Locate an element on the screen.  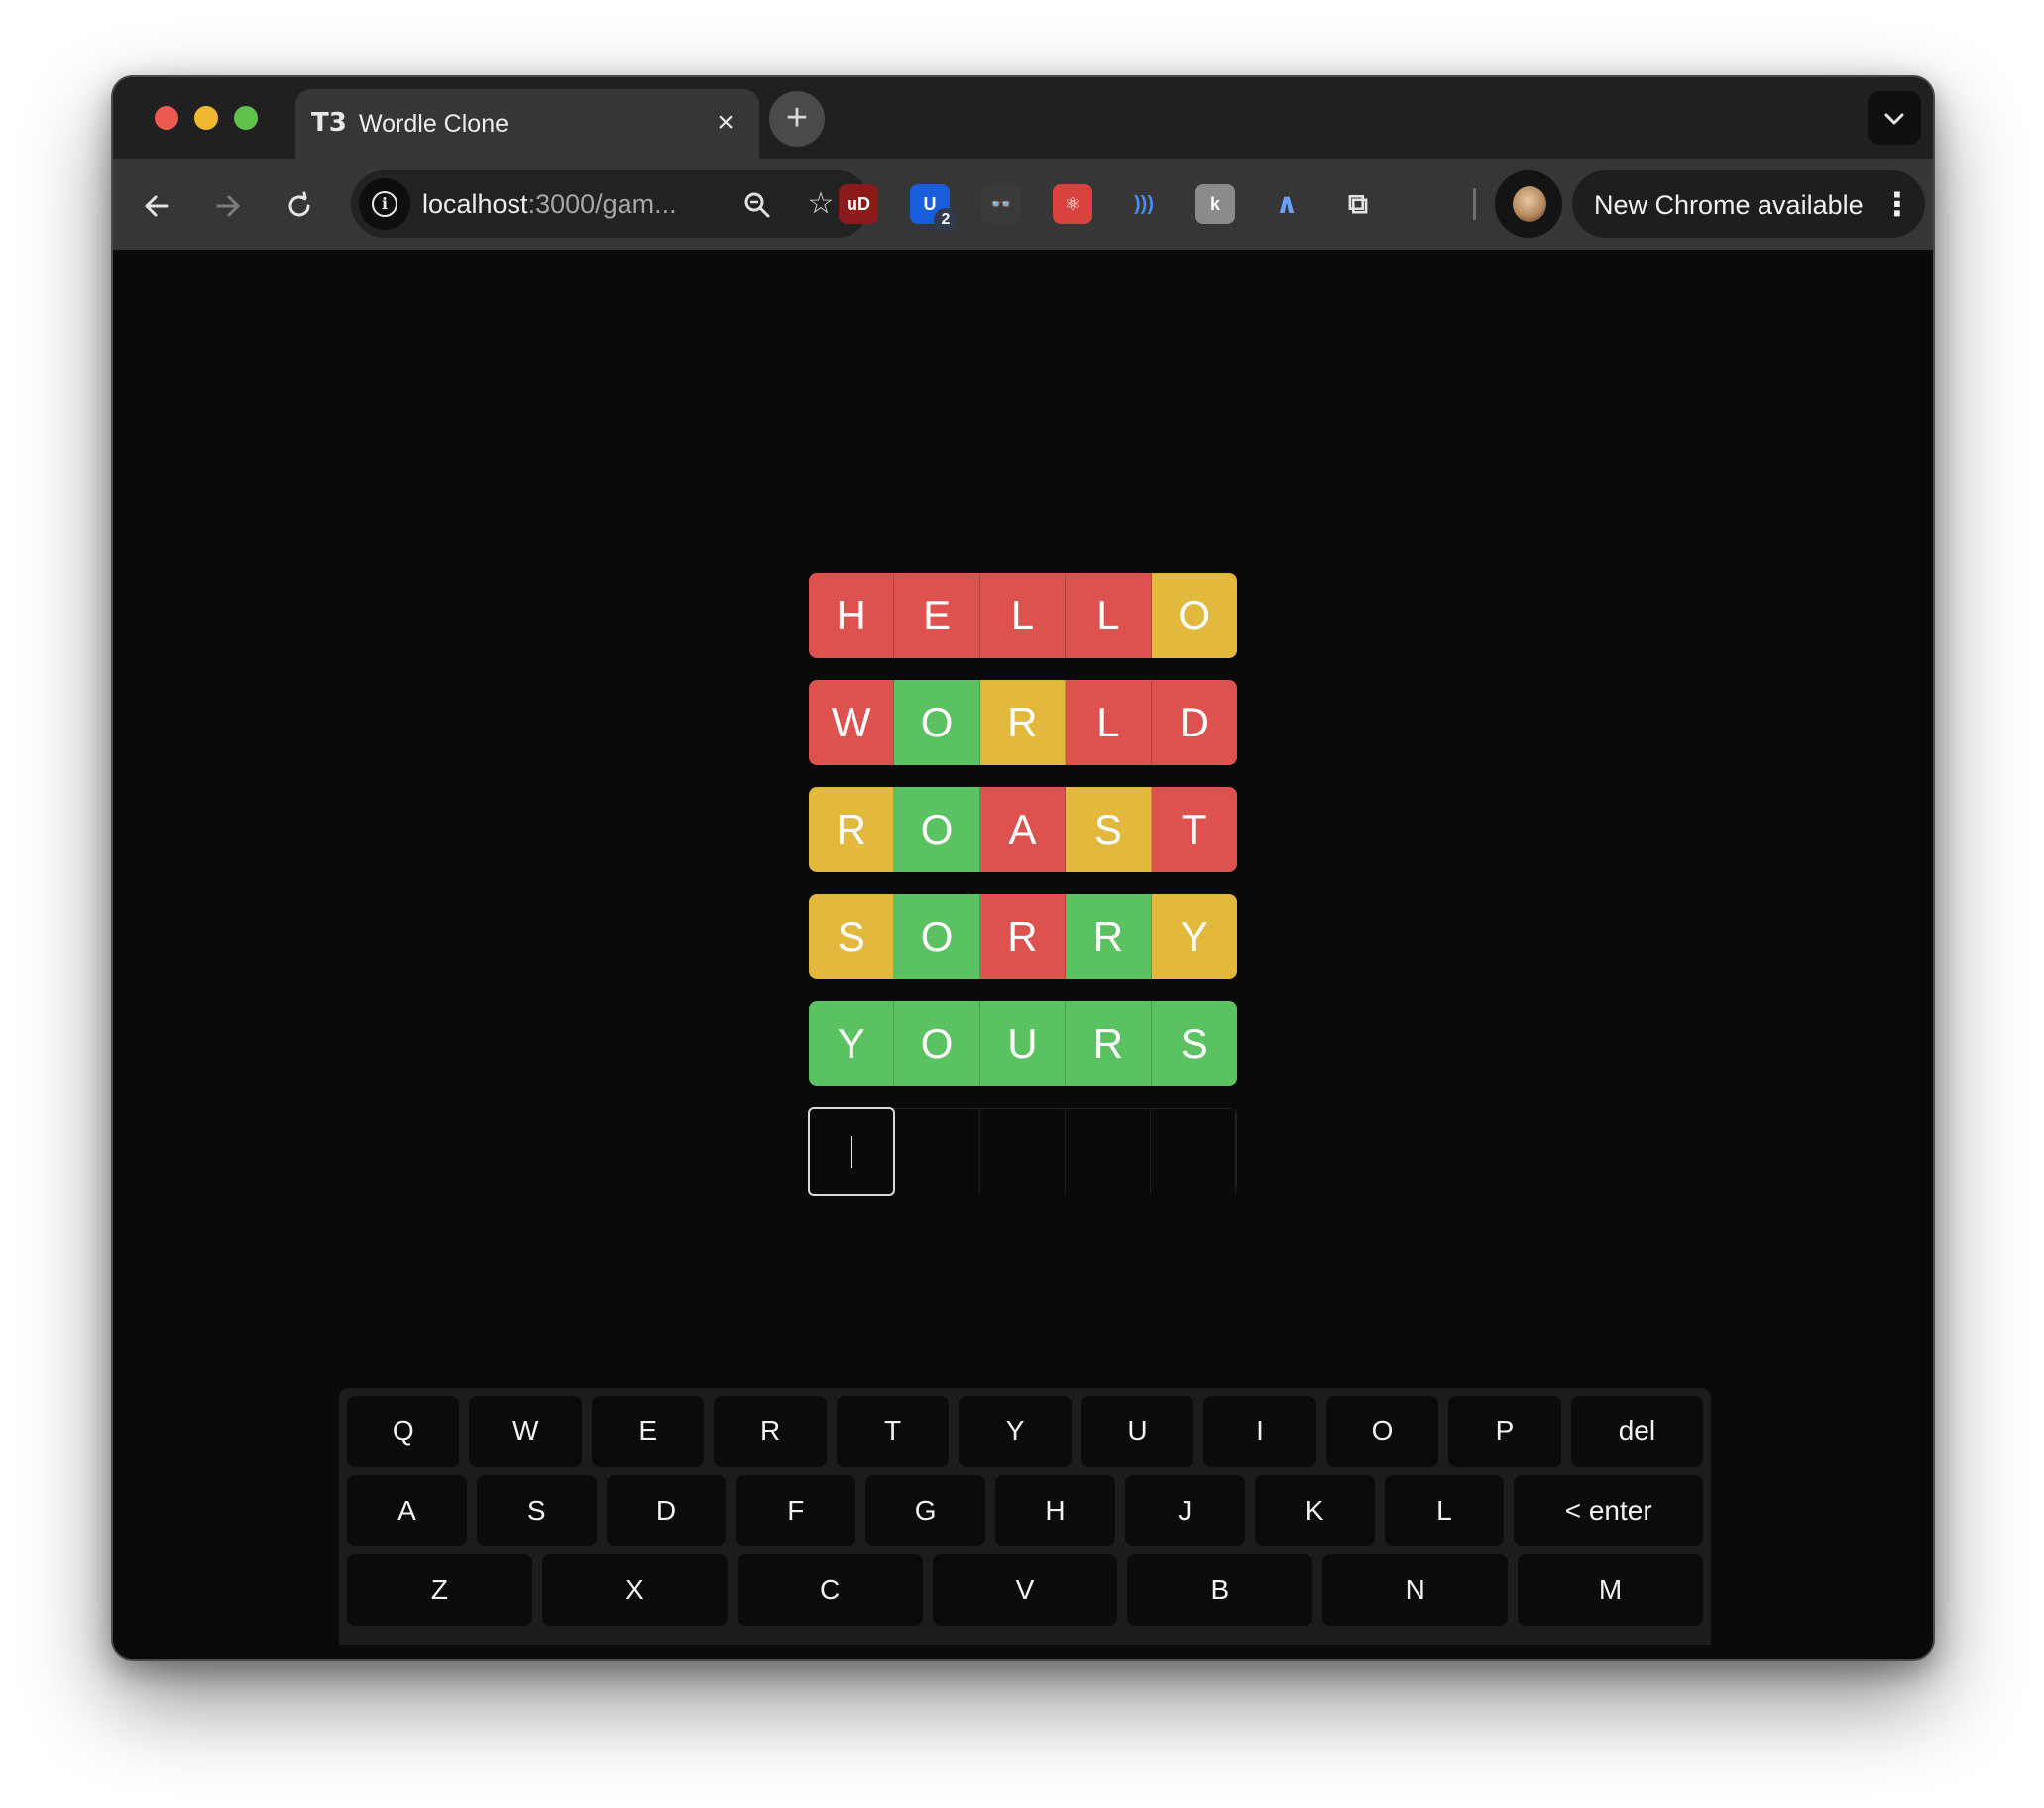
arc-extension-extension-icon: ∧ is located at coordinates (1286, 204).